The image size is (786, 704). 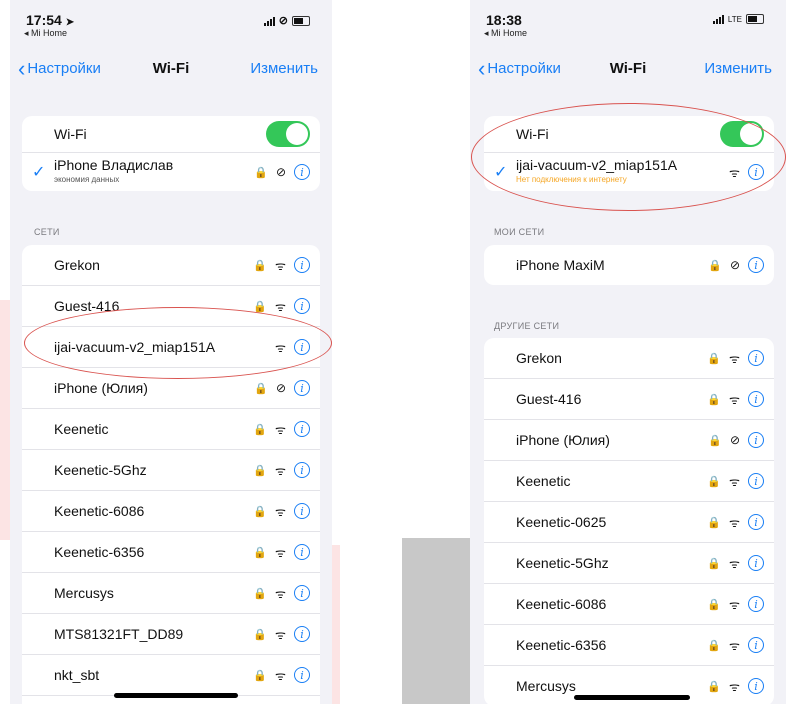 What do you see at coordinates (286, 20) in the screenshot?
I see `status-indicators: ⊘` at bounding box center [286, 20].